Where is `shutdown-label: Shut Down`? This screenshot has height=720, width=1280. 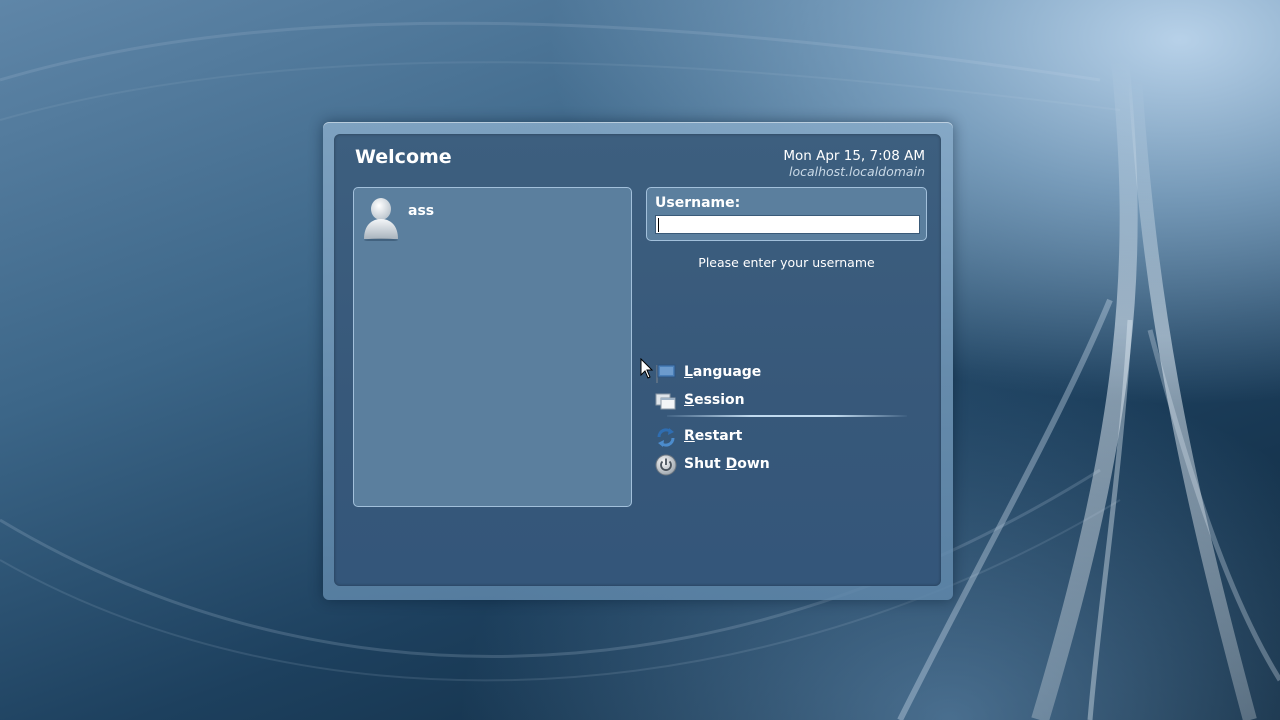
shutdown-label: Shut Down is located at coordinates (727, 464).